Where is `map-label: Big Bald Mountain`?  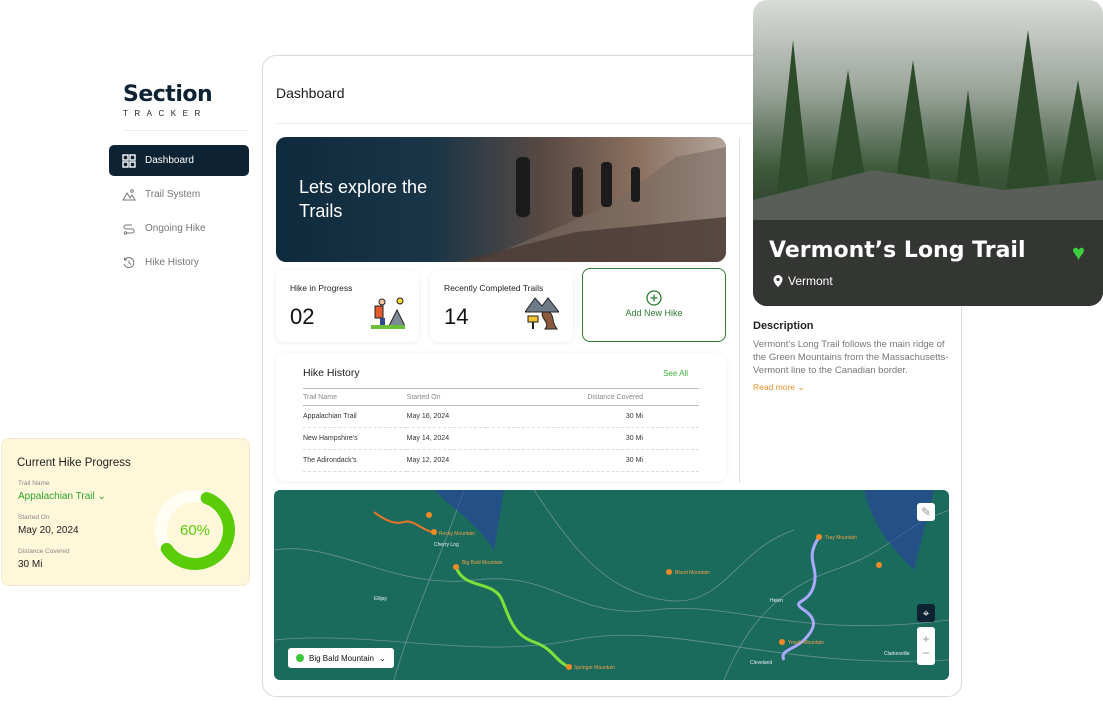 map-label: Big Bald Mountain is located at coordinates (482, 563).